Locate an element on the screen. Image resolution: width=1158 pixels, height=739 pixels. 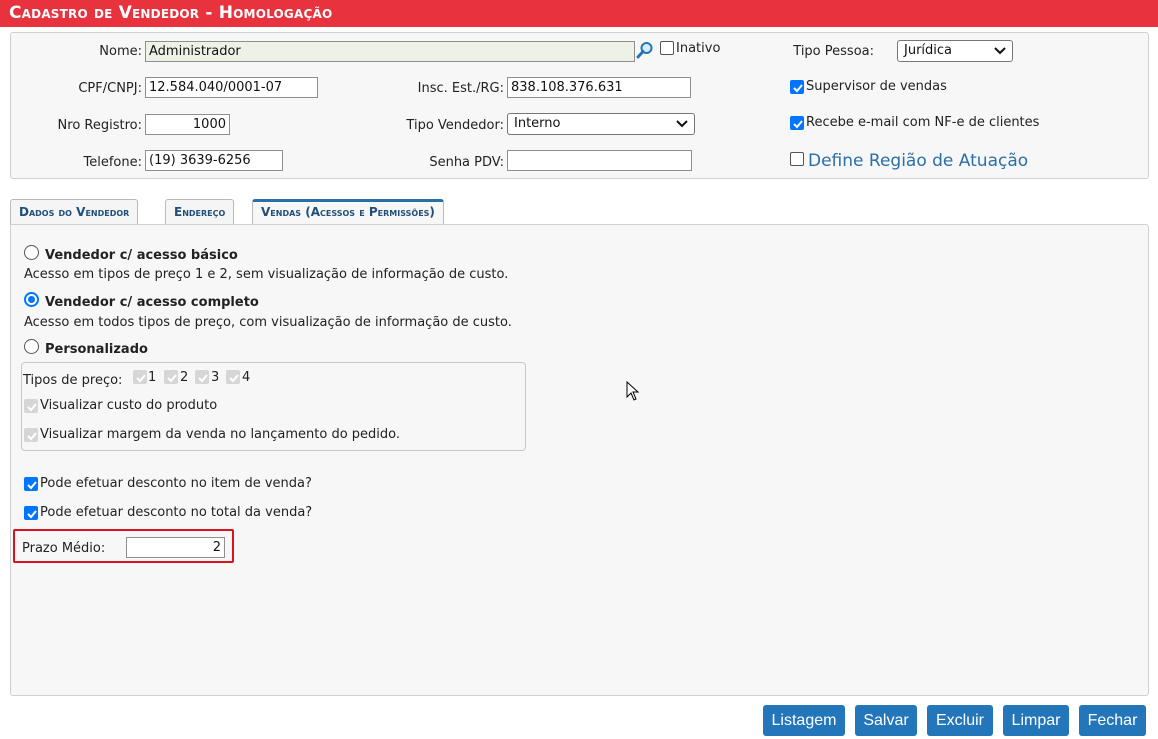
supervisor-label: Supervisor de vendas is located at coordinates (876, 86).